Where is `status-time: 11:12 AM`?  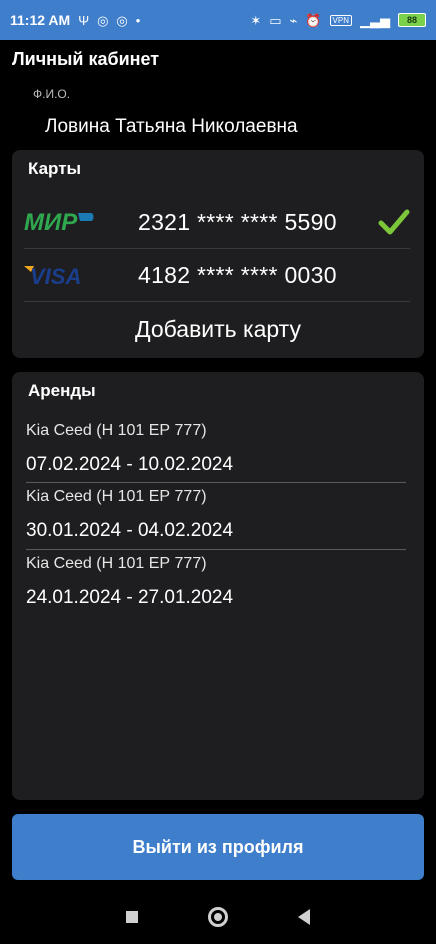
status-time: 11:12 AM is located at coordinates (40, 20).